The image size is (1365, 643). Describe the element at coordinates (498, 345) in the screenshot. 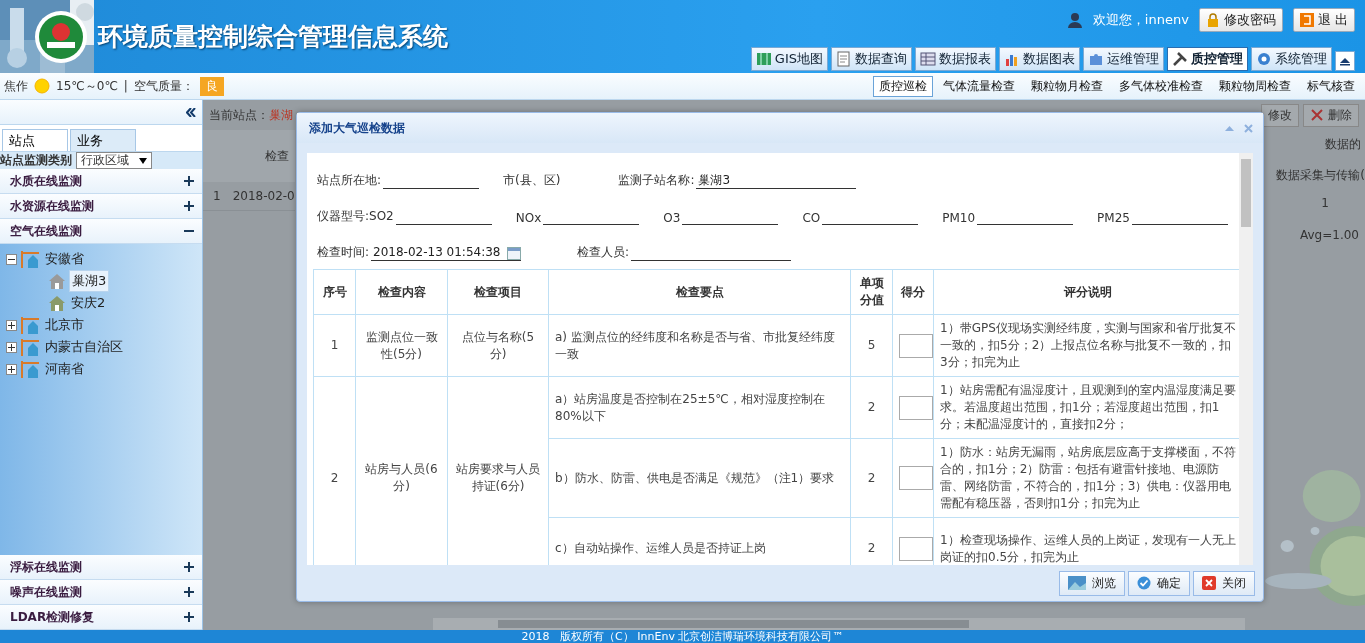

I see `table-cell: 点位与名称(5分)` at that location.